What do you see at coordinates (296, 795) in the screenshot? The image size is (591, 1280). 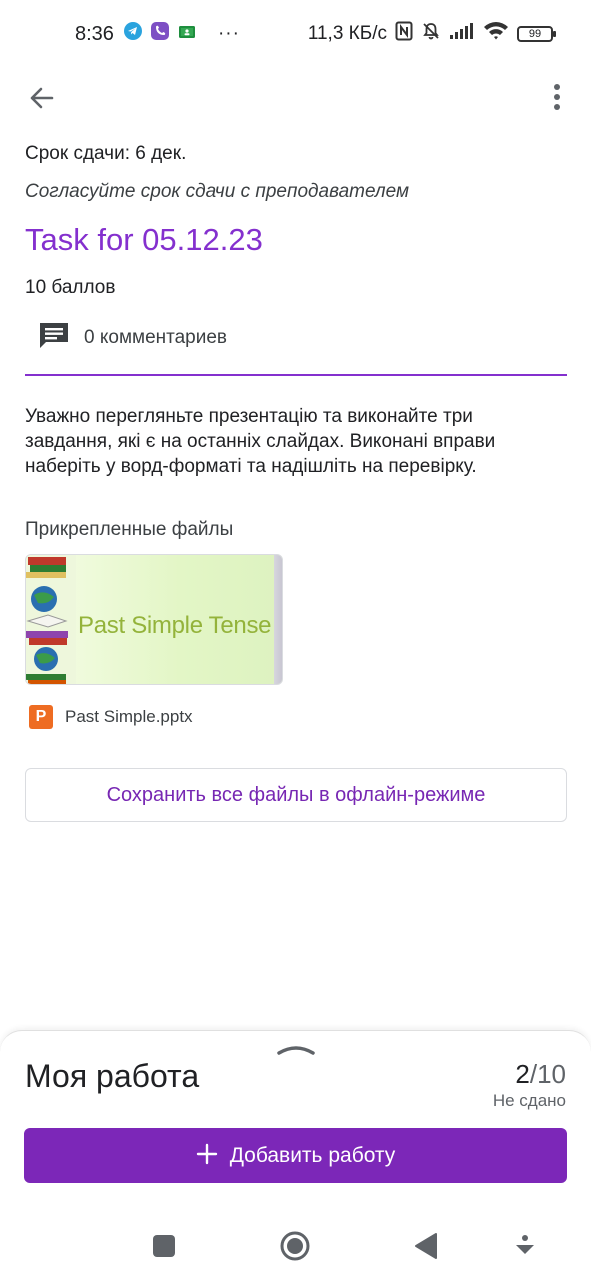 I see `save-offline-button: Сохранить все файлы в офлайн-режиме` at bounding box center [296, 795].